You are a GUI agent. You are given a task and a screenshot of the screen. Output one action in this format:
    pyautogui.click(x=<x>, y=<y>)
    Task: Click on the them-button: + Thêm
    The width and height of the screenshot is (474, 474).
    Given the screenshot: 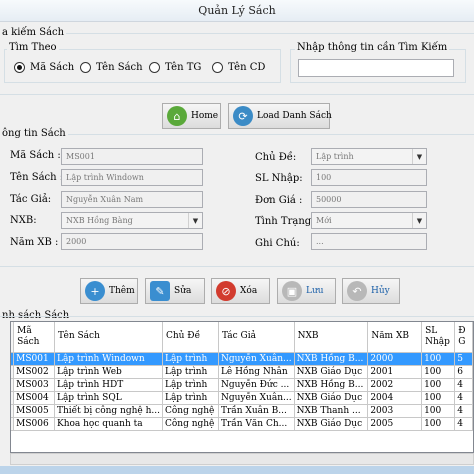 What is the action you would take?
    pyautogui.click(x=109, y=291)
    